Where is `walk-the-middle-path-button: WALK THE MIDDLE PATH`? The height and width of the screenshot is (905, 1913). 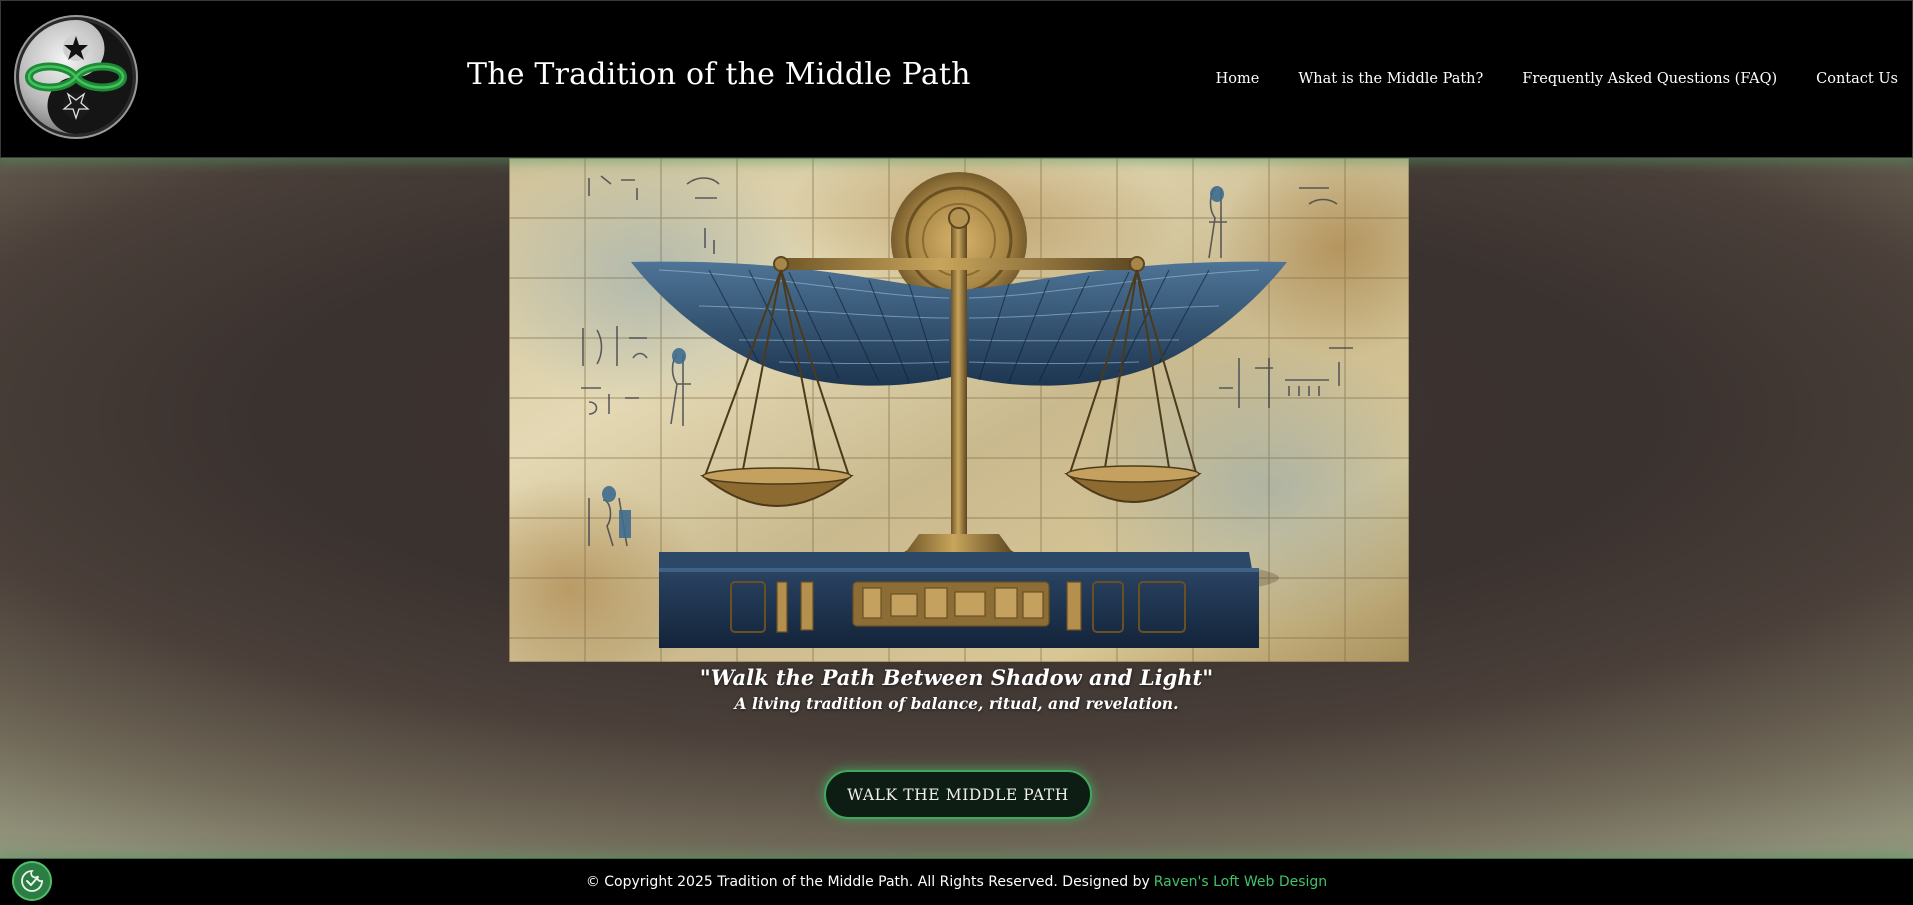
walk-the-middle-path-button: WALK THE MIDDLE PATH is located at coordinates (958, 794).